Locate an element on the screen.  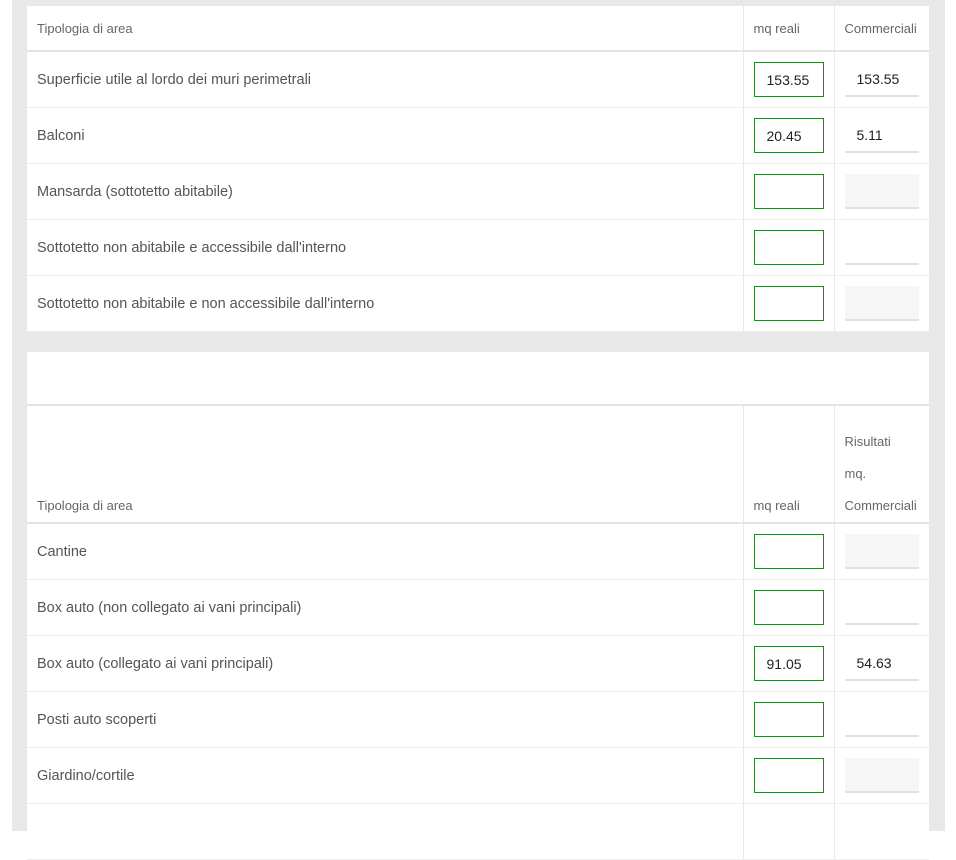
comm-output-cantine is located at coordinates (881, 551).